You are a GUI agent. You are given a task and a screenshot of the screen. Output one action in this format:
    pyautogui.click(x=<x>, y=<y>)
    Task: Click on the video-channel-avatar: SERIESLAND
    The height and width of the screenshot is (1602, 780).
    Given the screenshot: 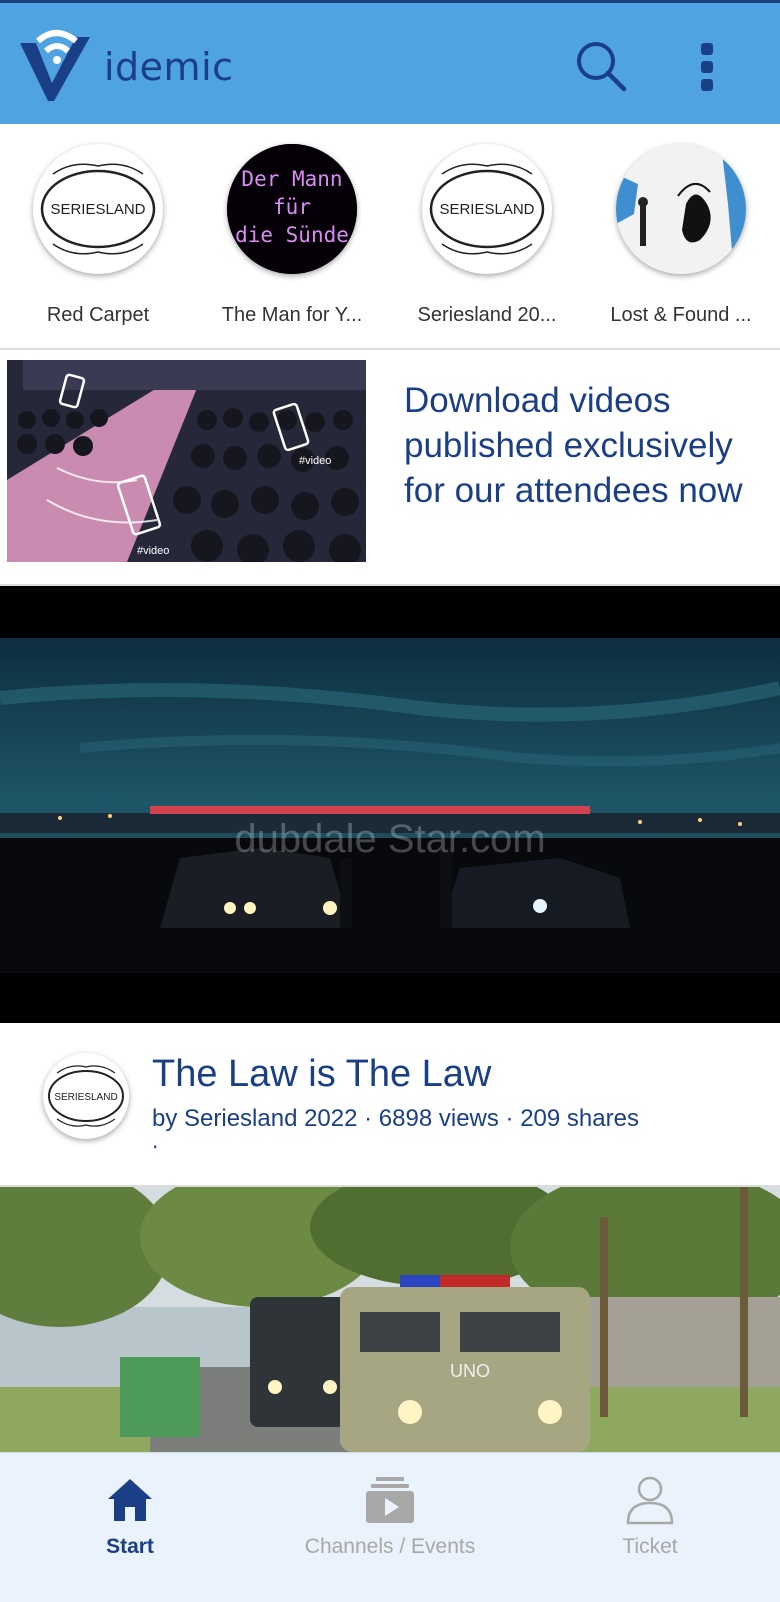 What is the action you would take?
    pyautogui.click(x=86, y=1096)
    